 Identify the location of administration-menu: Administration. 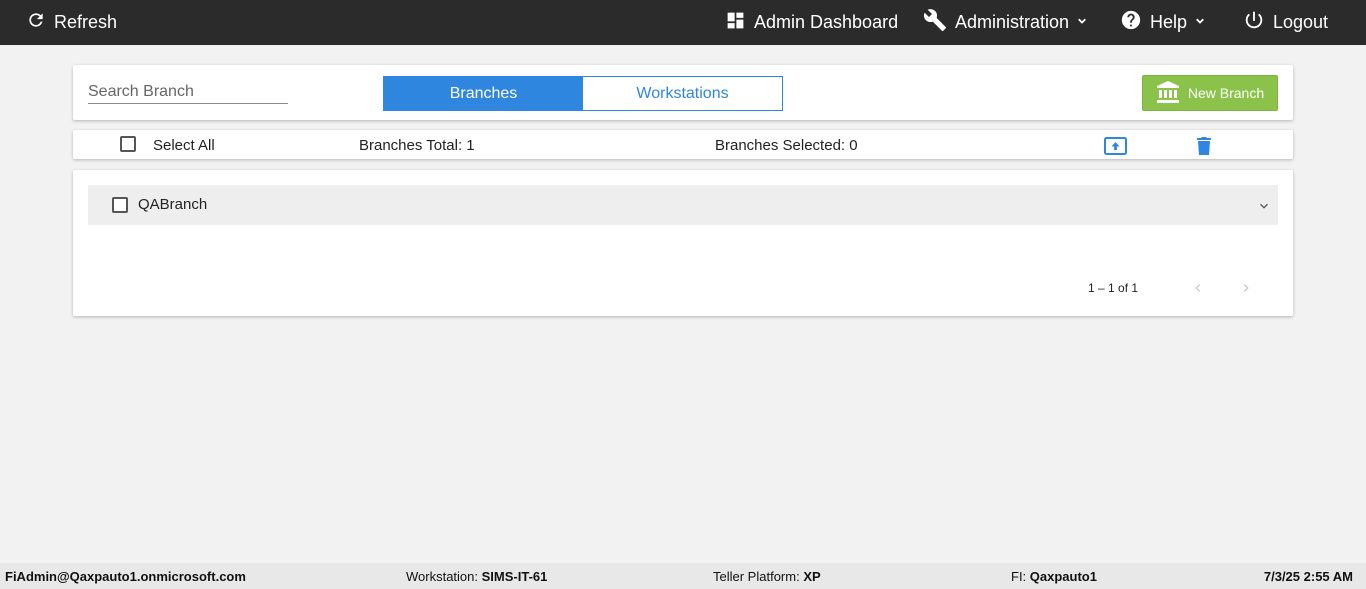
(1006, 22).